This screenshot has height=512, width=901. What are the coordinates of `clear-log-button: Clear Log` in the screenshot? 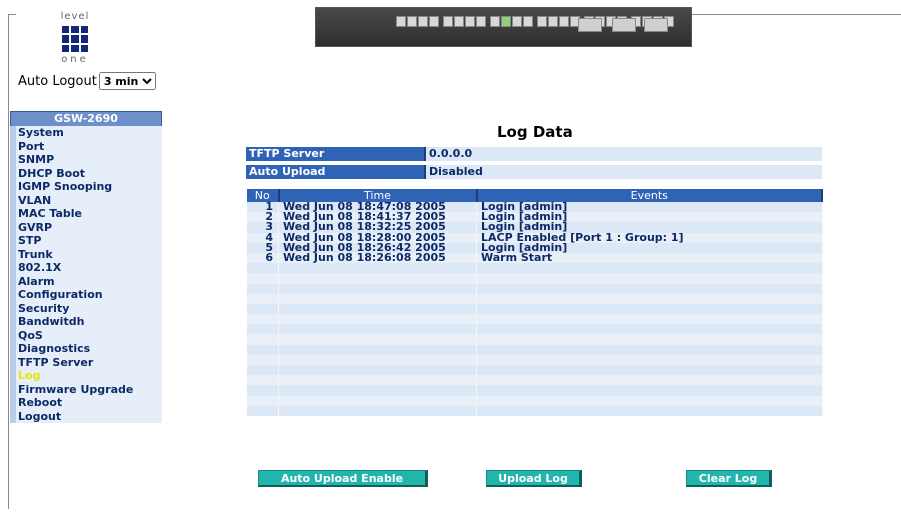 It's located at (729, 478).